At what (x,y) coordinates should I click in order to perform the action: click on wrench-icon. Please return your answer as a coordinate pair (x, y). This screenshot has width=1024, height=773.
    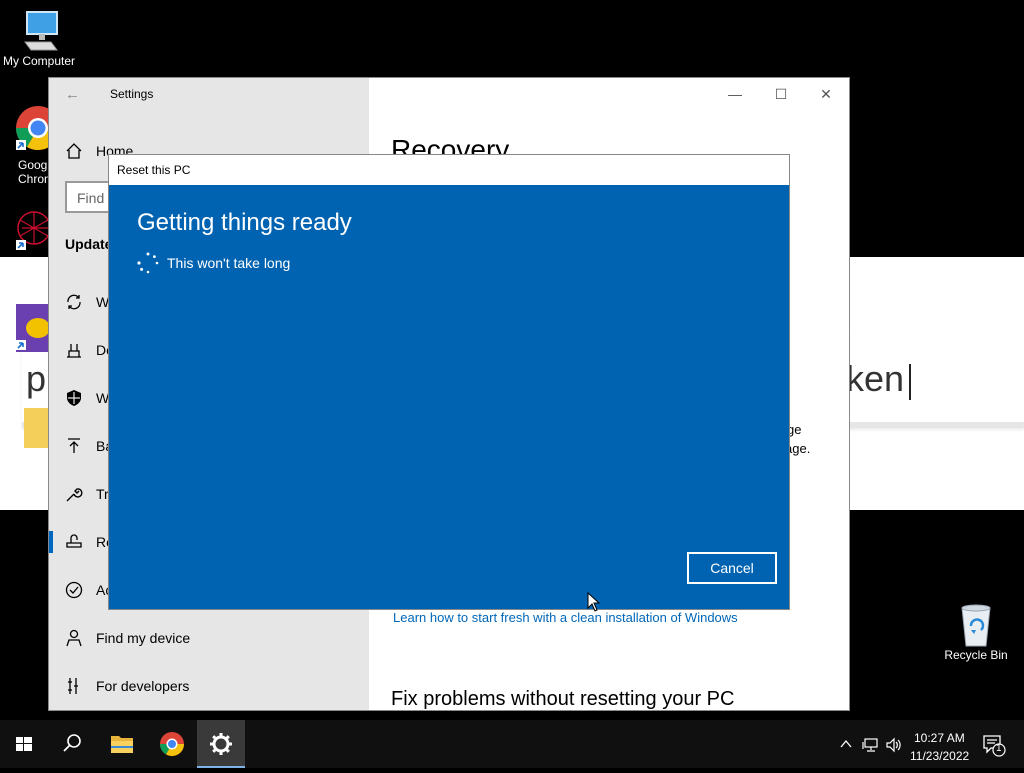
    Looking at the image, I should click on (74, 495).